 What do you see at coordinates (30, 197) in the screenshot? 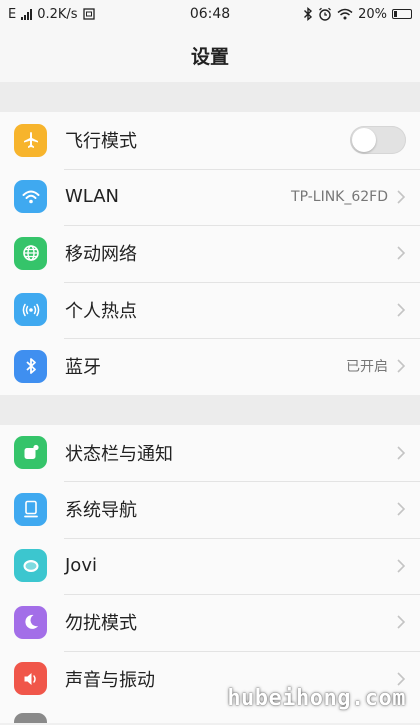
I see `wifi-icon` at bounding box center [30, 197].